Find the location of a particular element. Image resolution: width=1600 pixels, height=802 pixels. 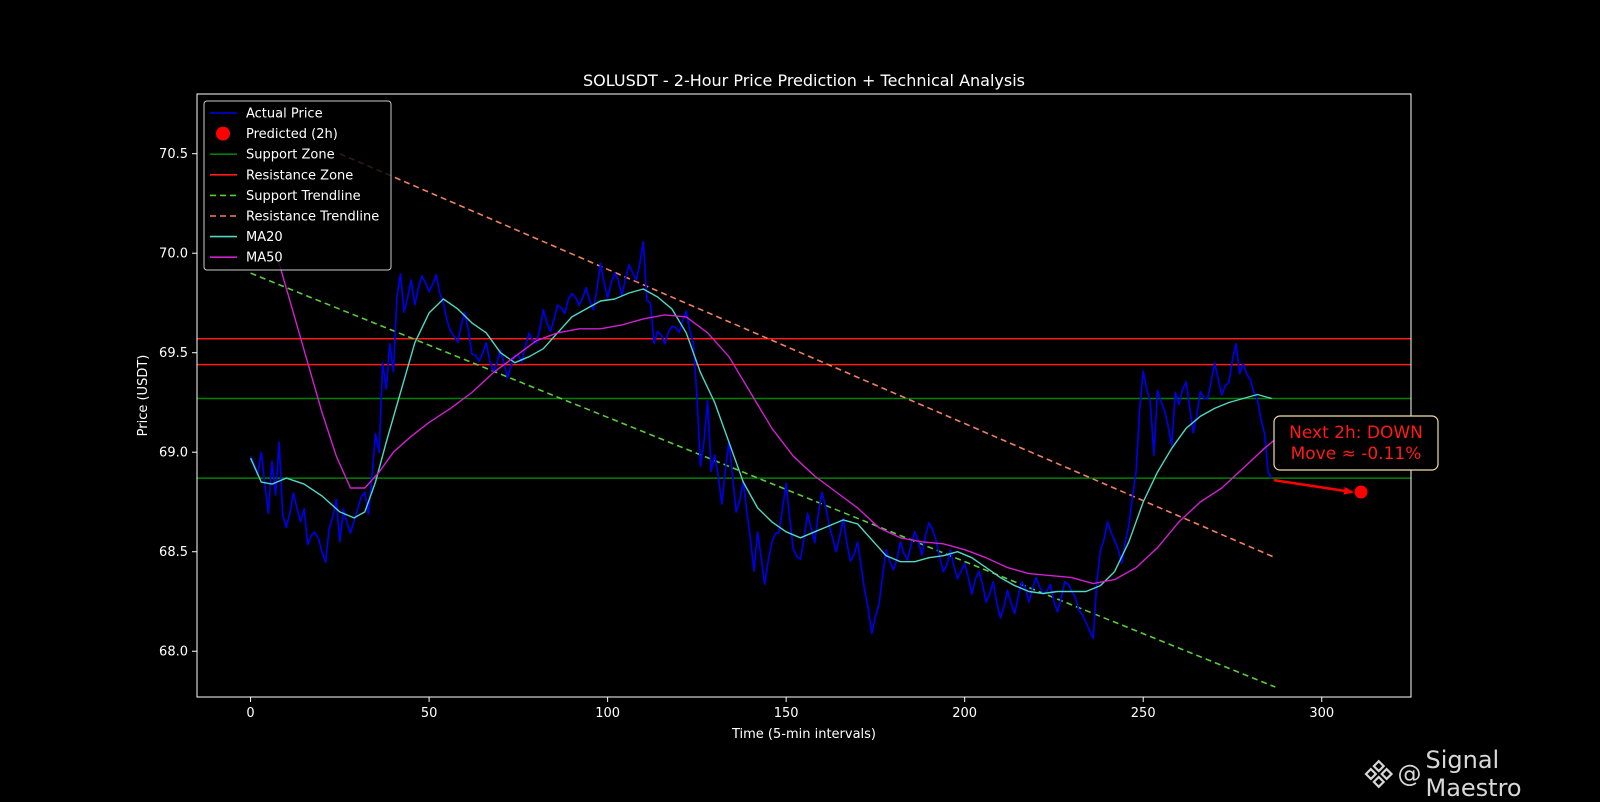

x-tick-label: 200 is located at coordinates (964, 713).